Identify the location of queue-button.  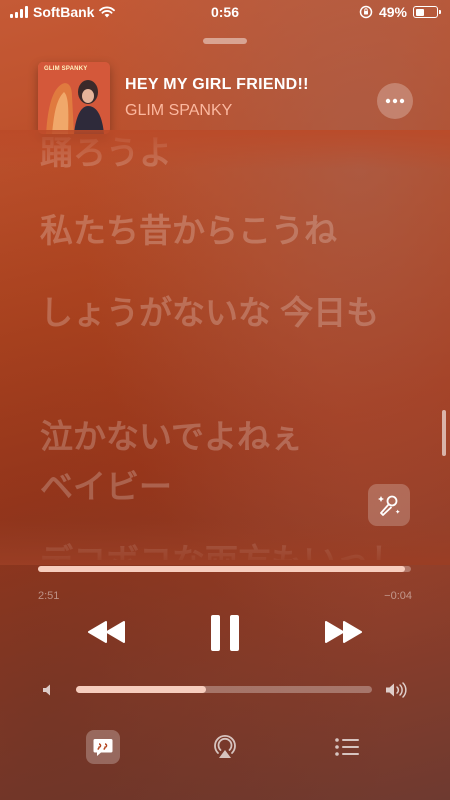
(347, 747).